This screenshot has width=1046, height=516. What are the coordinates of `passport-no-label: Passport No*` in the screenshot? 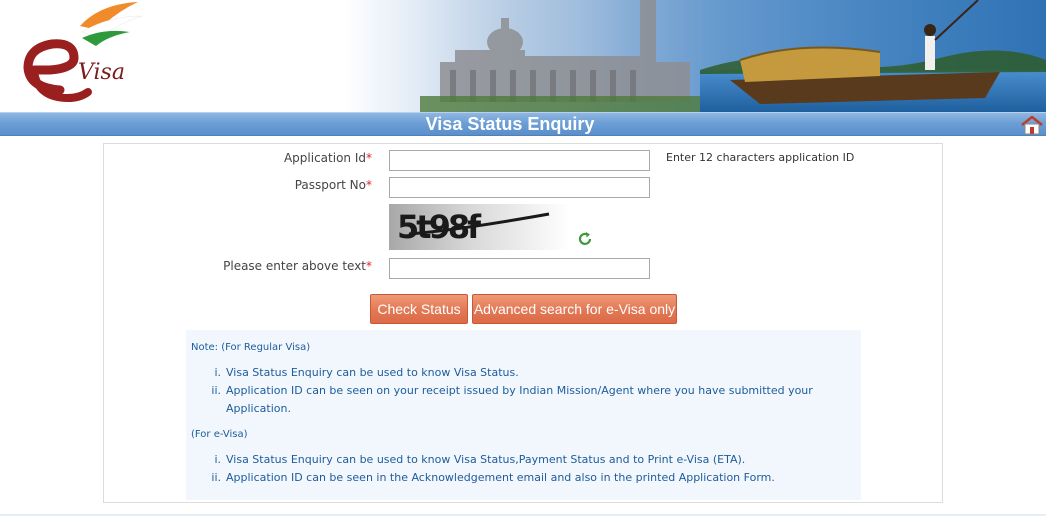 It's located at (333, 185).